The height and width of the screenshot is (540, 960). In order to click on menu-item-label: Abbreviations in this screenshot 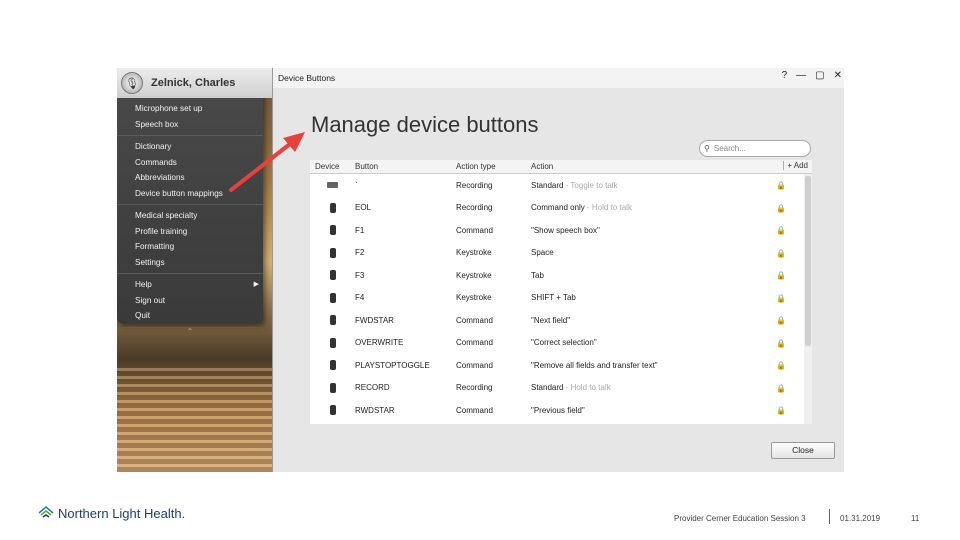, I will do `click(160, 177)`.